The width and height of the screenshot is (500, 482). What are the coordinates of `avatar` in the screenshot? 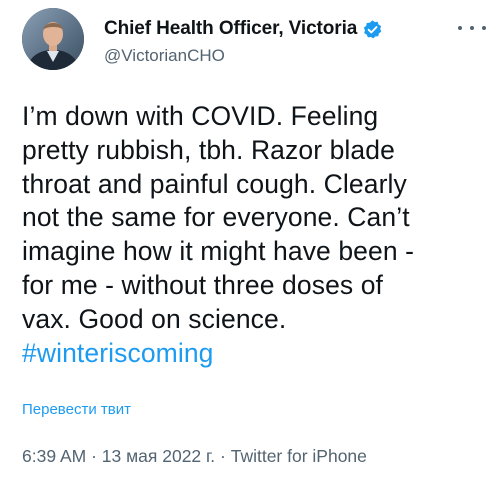 It's located at (53, 39).